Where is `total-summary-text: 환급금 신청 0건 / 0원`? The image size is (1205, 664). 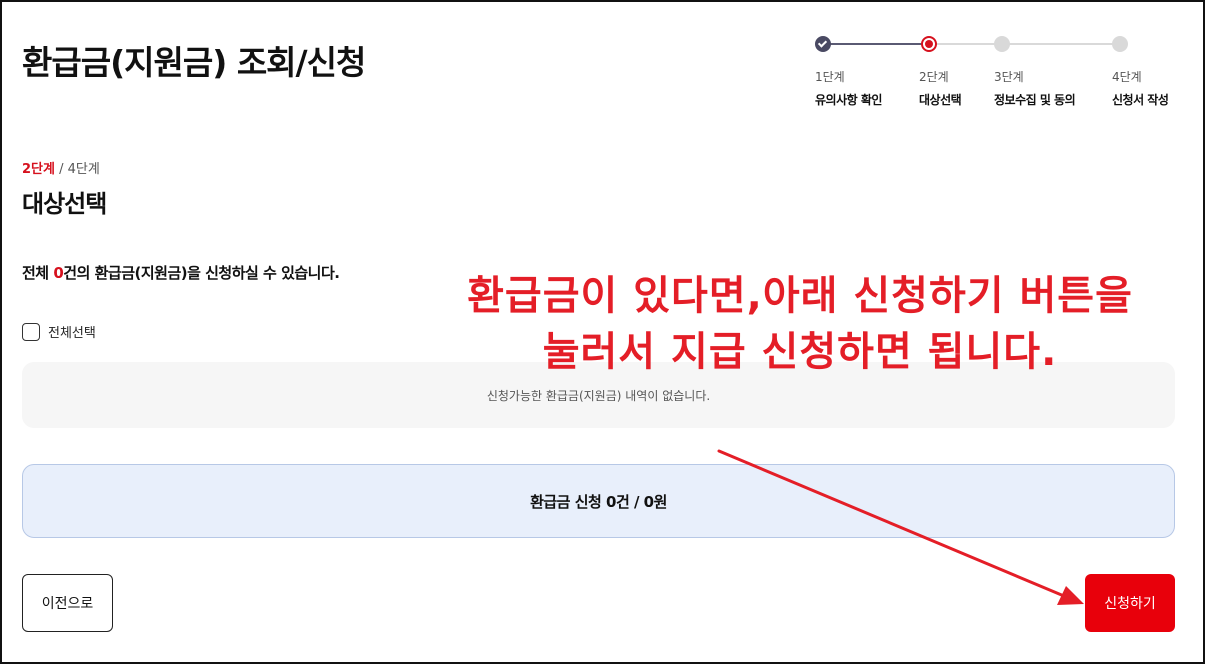
total-summary-text: 환급금 신청 0건 / 0원 is located at coordinates (598, 501).